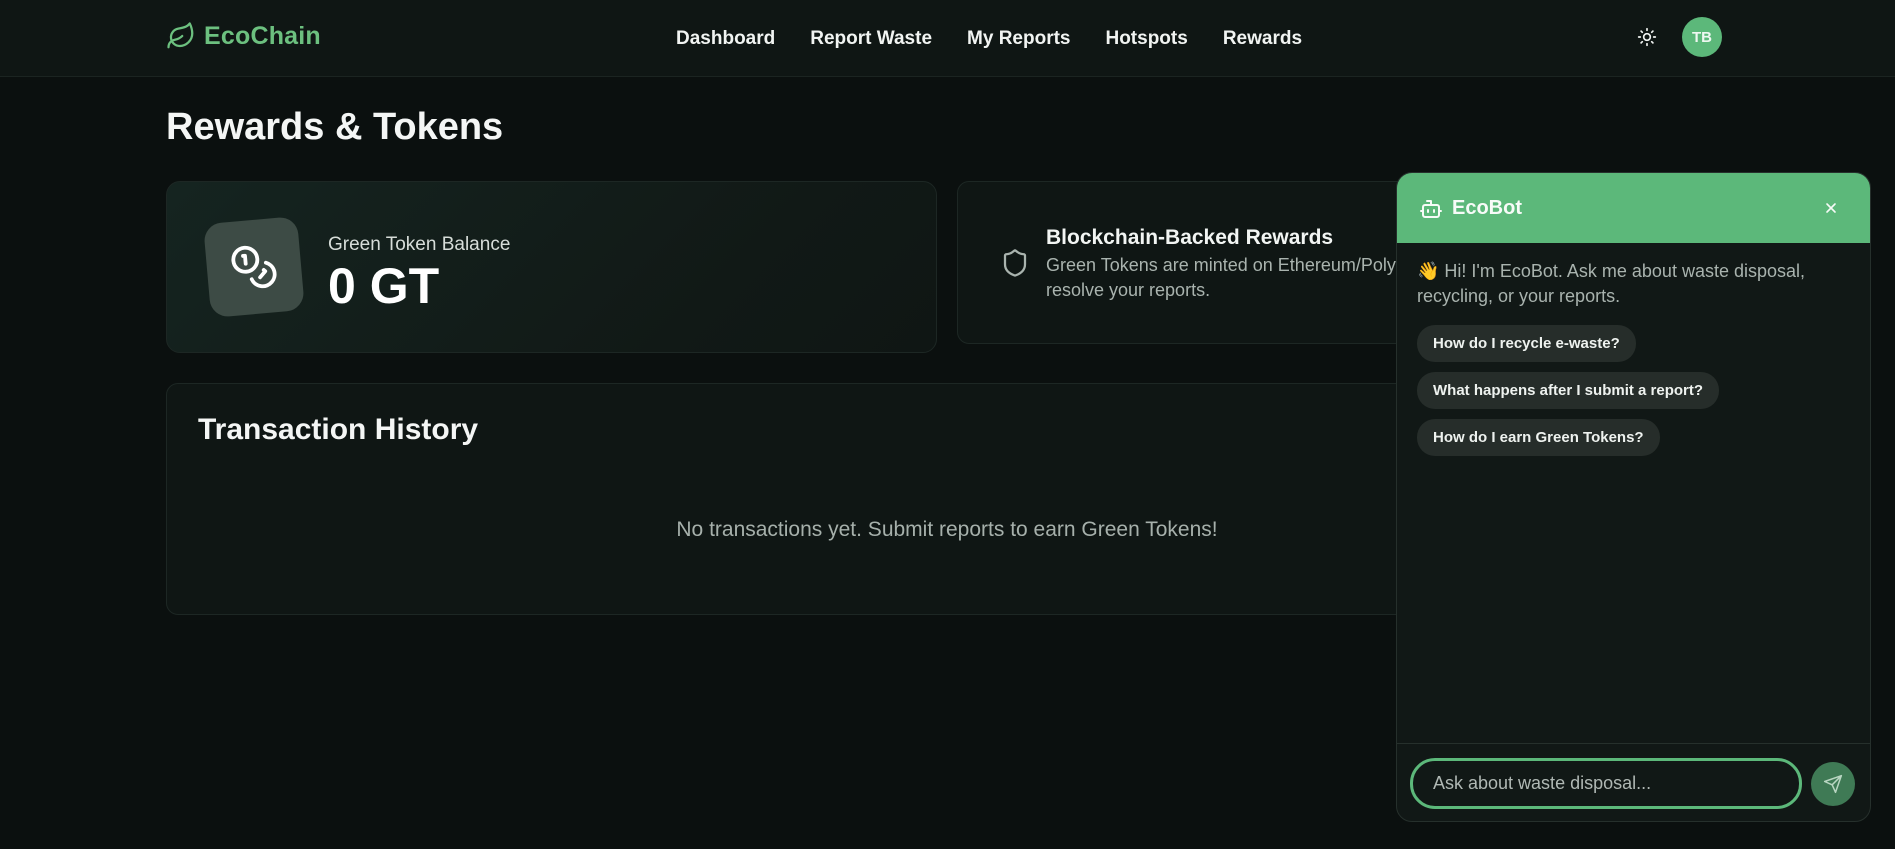  I want to click on nav-link-rewards: Rewards, so click(1262, 39).